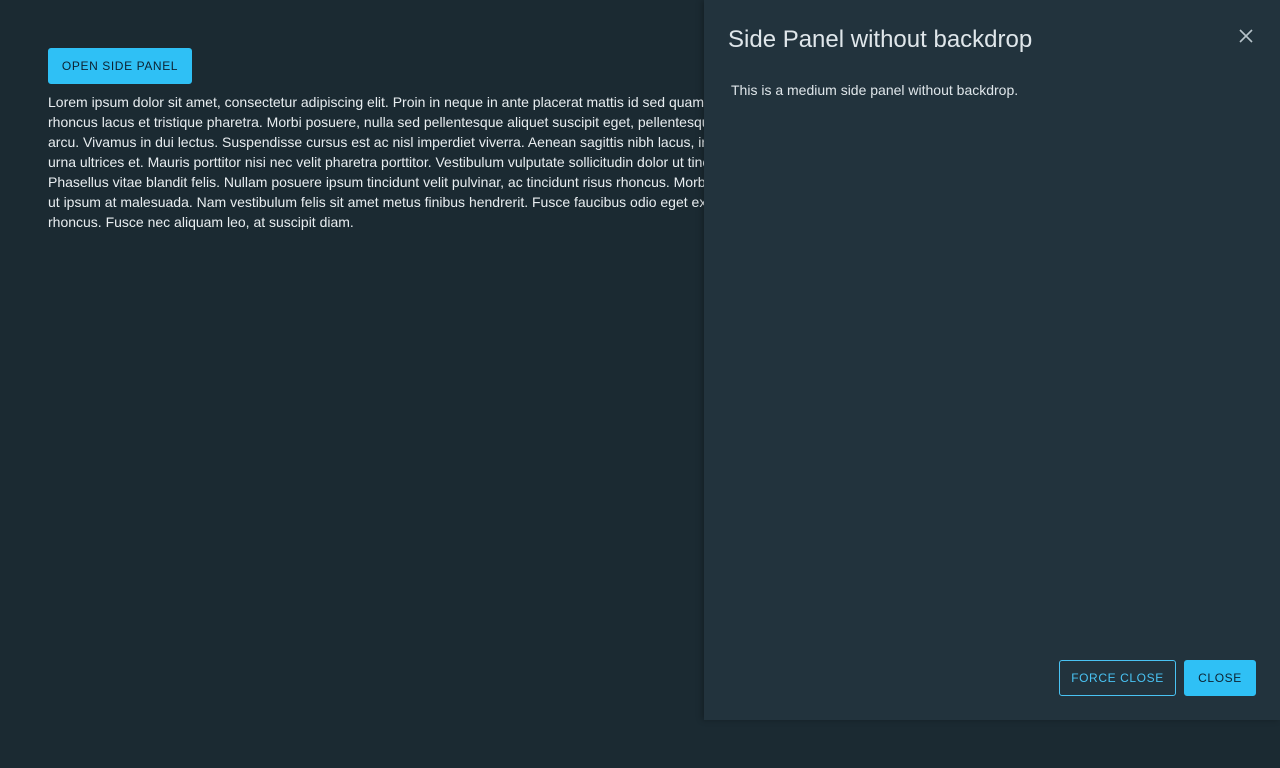 This screenshot has height=768, width=1280. I want to click on open-side-panel-button: OPEN SIDE PANEL, so click(120, 66).